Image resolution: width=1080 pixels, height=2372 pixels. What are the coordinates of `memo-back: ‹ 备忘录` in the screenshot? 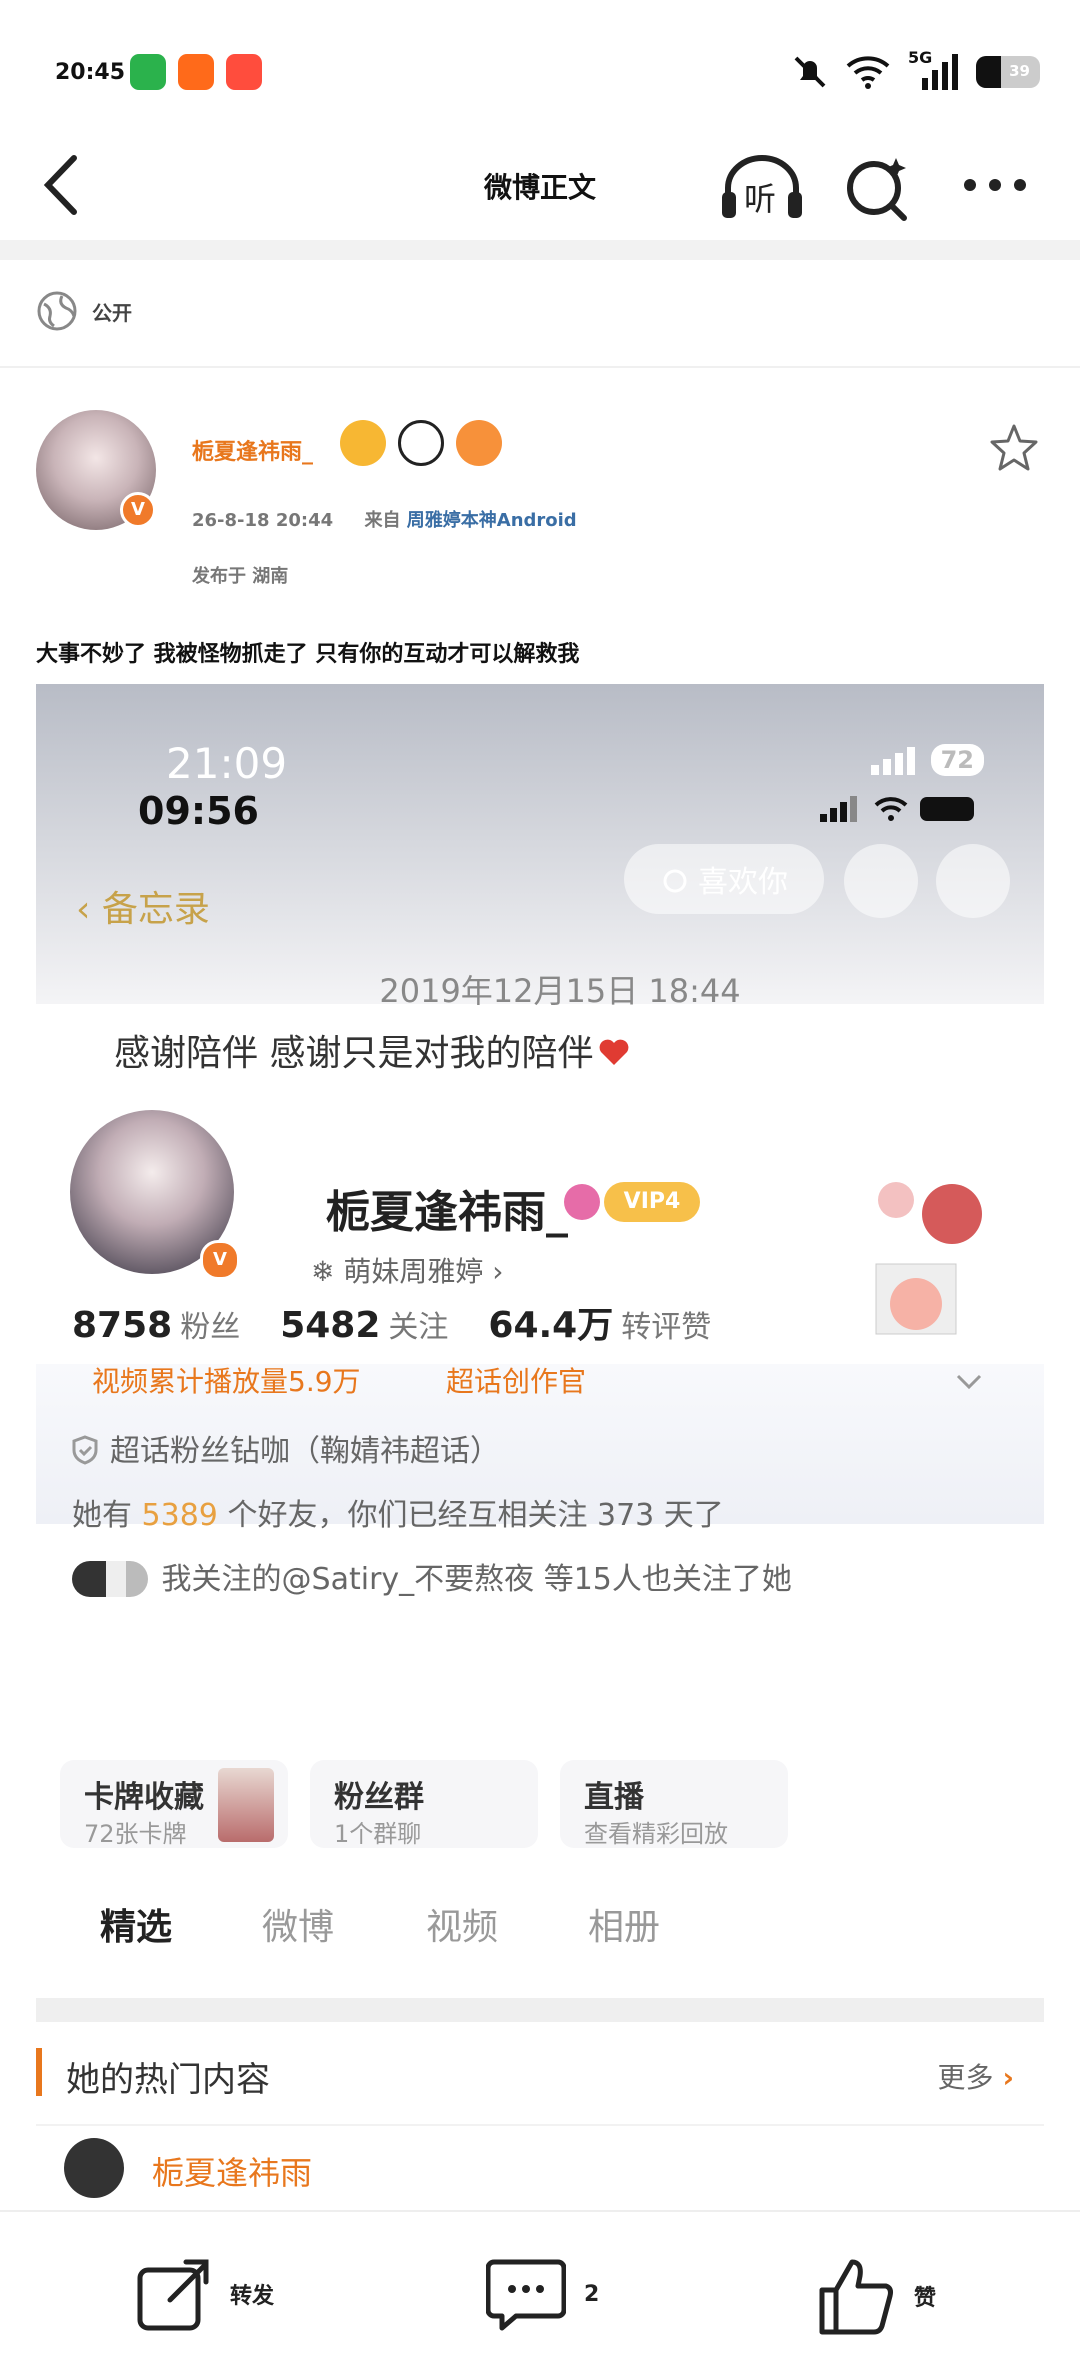 It's located at (143, 909).